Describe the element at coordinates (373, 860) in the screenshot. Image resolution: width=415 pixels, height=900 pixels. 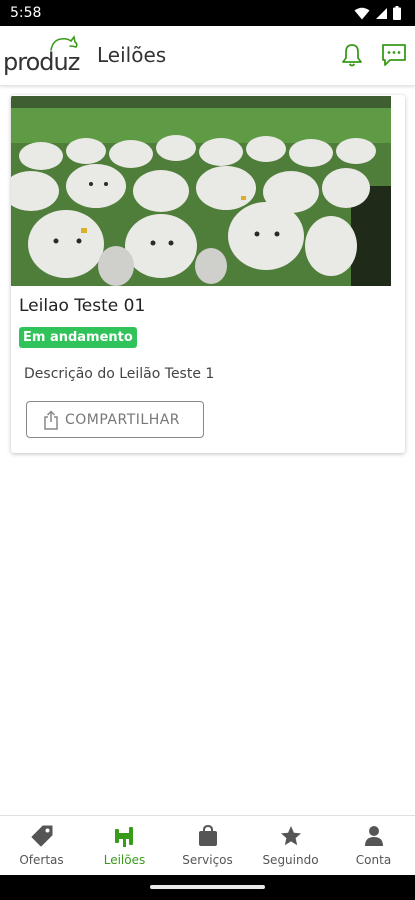
I see `nav-label-conta: Conta` at that location.